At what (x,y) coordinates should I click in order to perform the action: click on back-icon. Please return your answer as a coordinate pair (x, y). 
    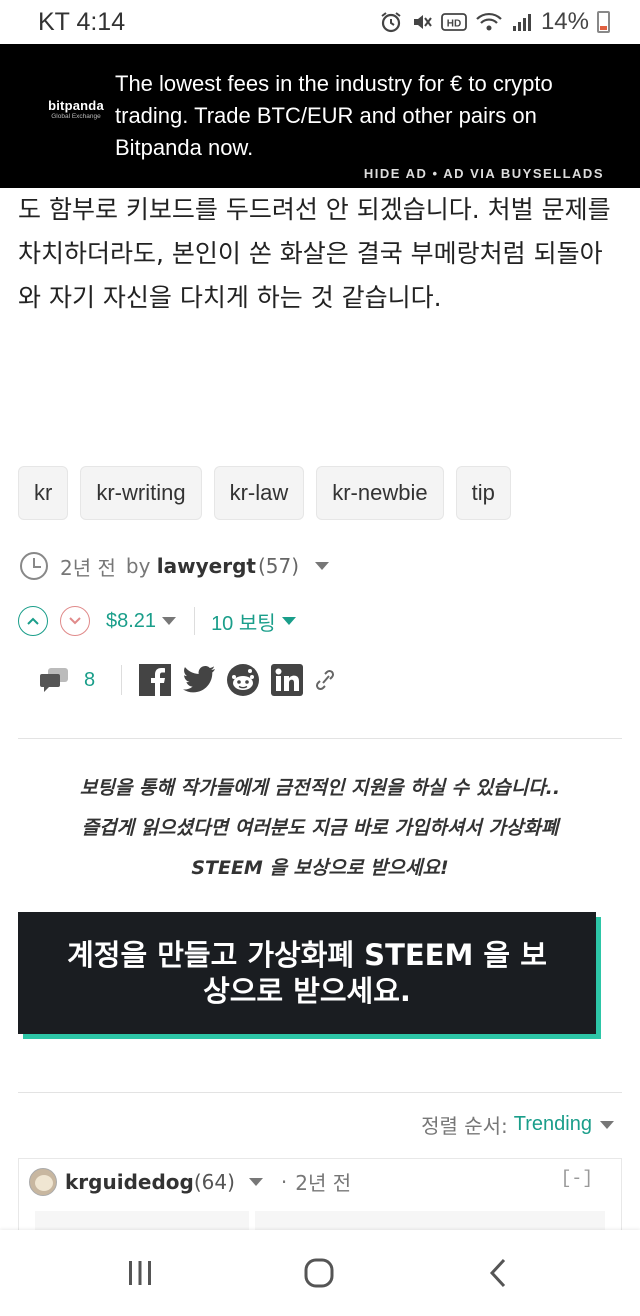
    Looking at the image, I should click on (497, 1273).